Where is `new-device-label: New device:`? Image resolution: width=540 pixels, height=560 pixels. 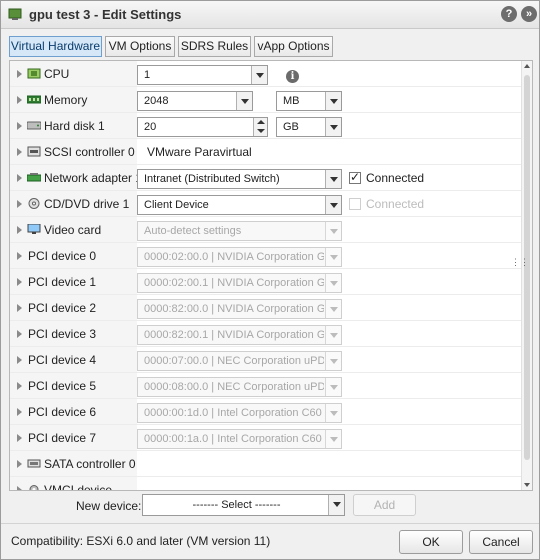
new-device-label: New device: is located at coordinates (109, 506).